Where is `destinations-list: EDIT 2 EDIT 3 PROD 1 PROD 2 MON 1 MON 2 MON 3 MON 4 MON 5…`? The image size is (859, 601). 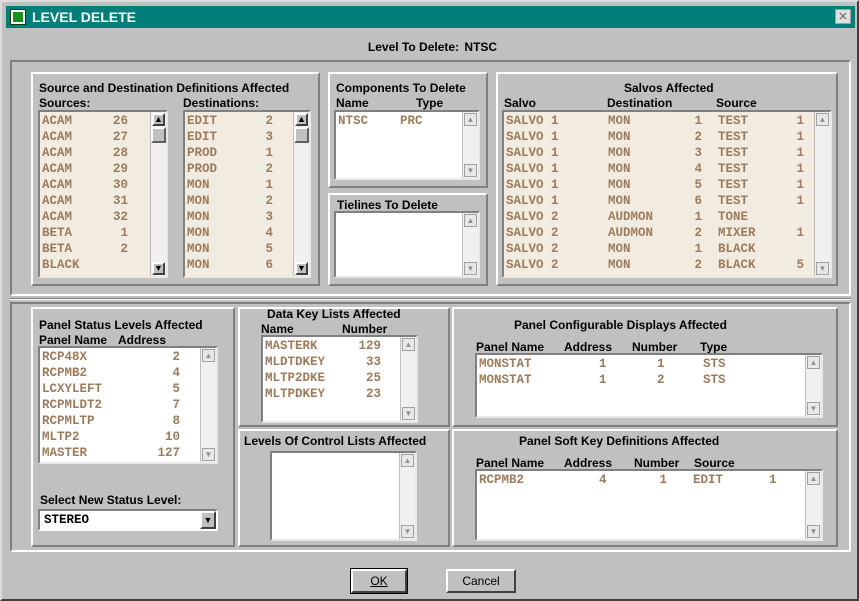 destinations-list: EDIT 2 EDIT 3 PROD 1 PROD 2 MON 1 MON 2 MON 3 MON 4 MON 5… is located at coordinates (247, 194).